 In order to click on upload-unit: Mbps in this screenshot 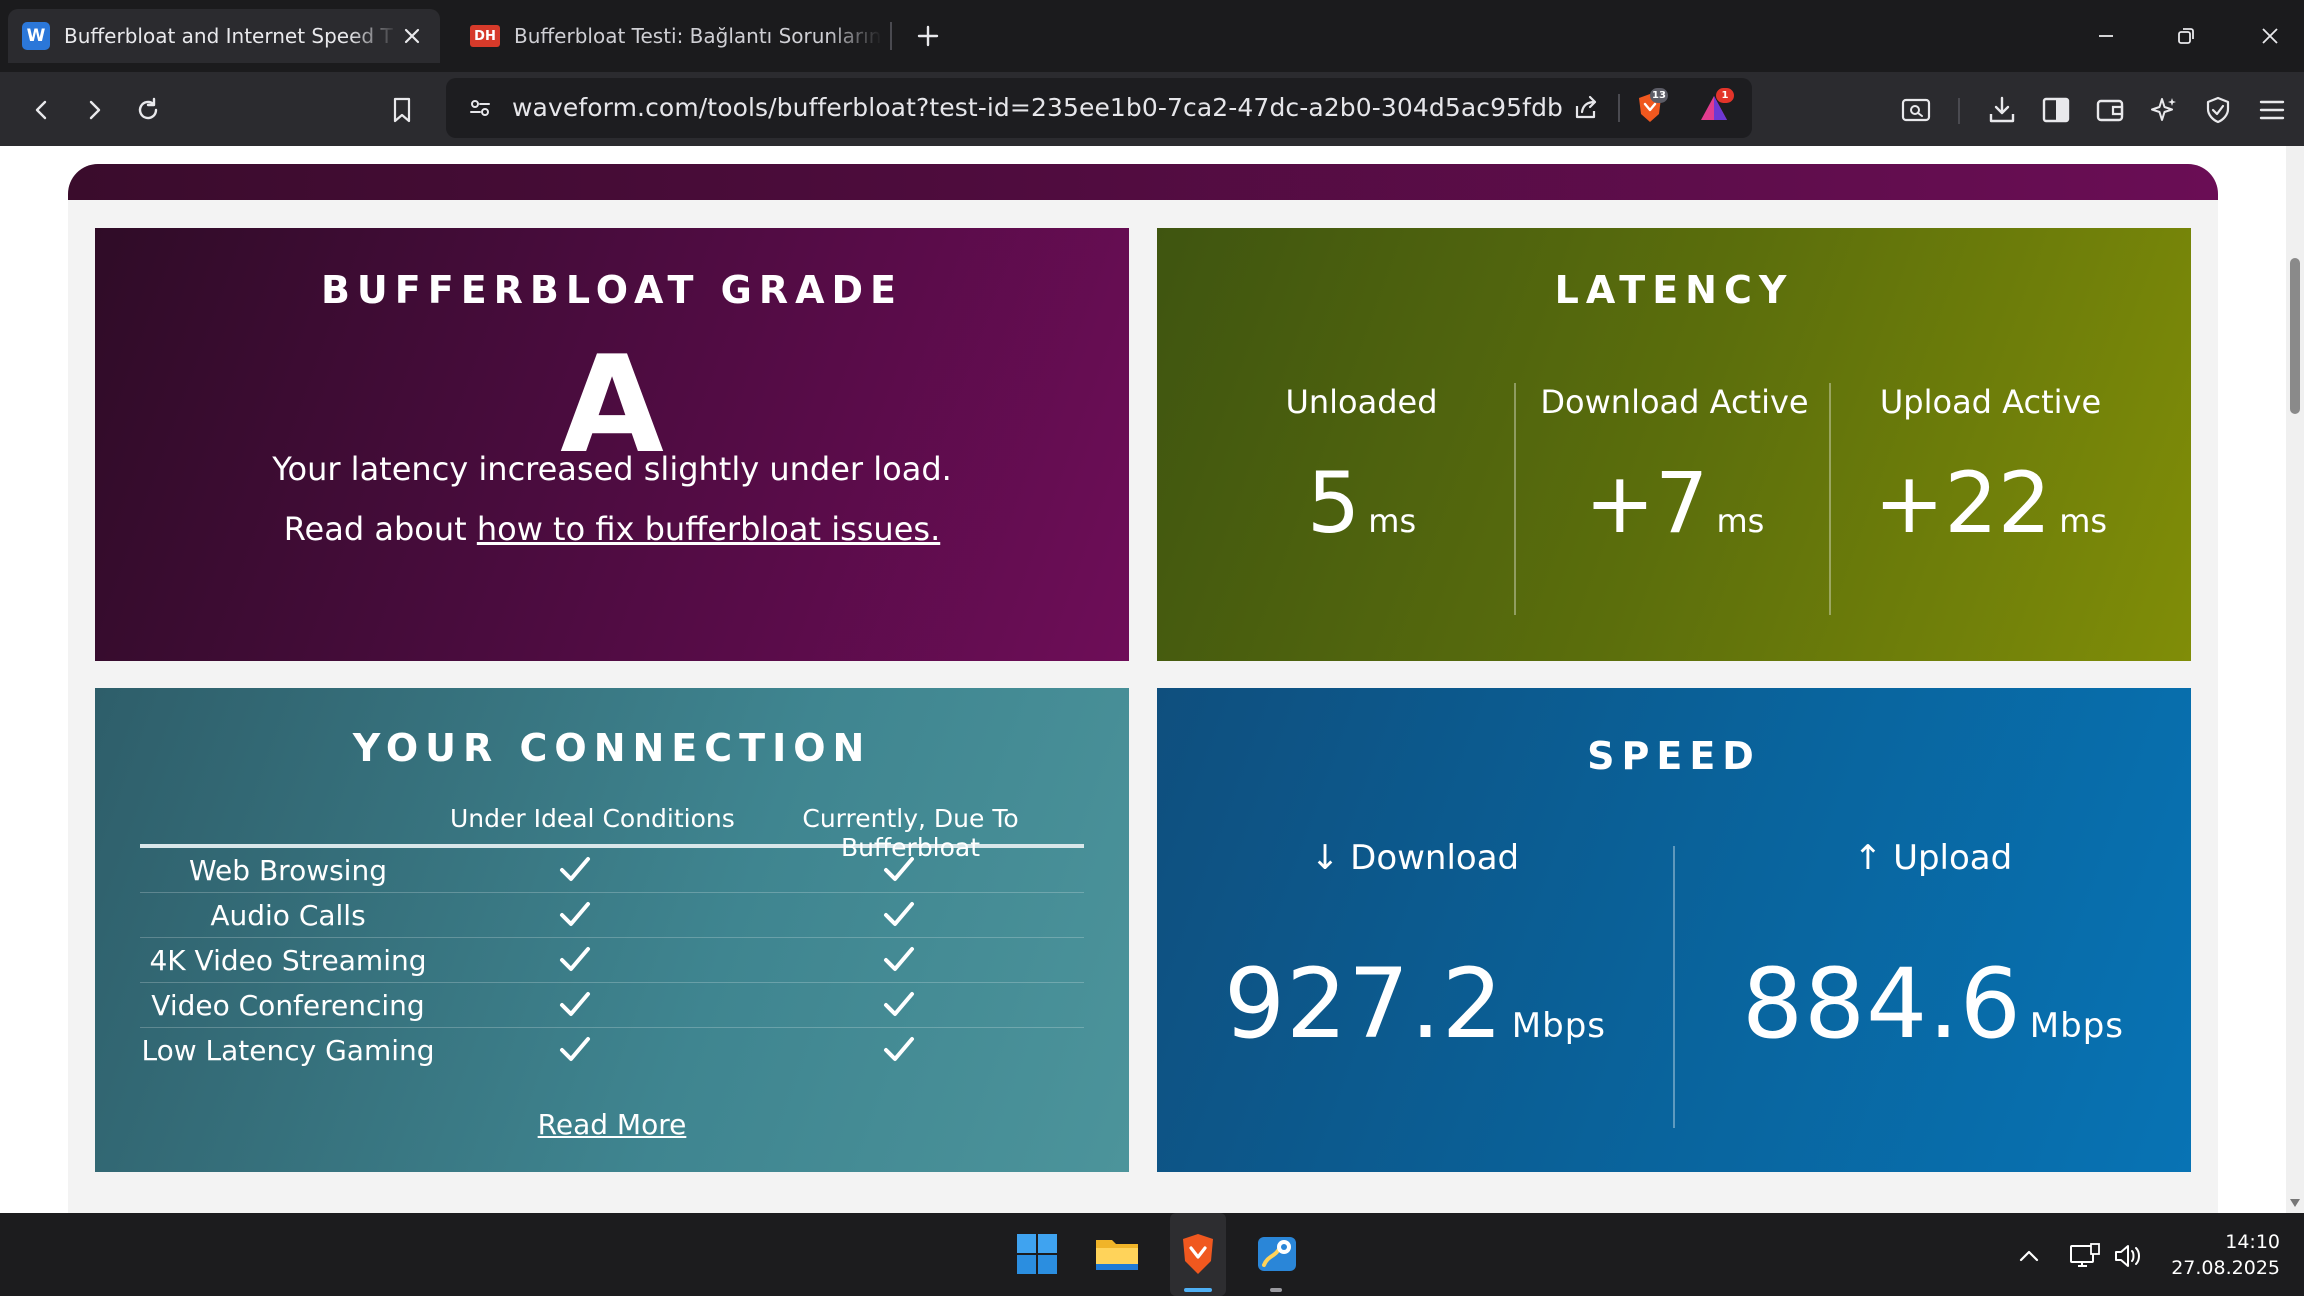, I will do `click(2077, 1026)`.